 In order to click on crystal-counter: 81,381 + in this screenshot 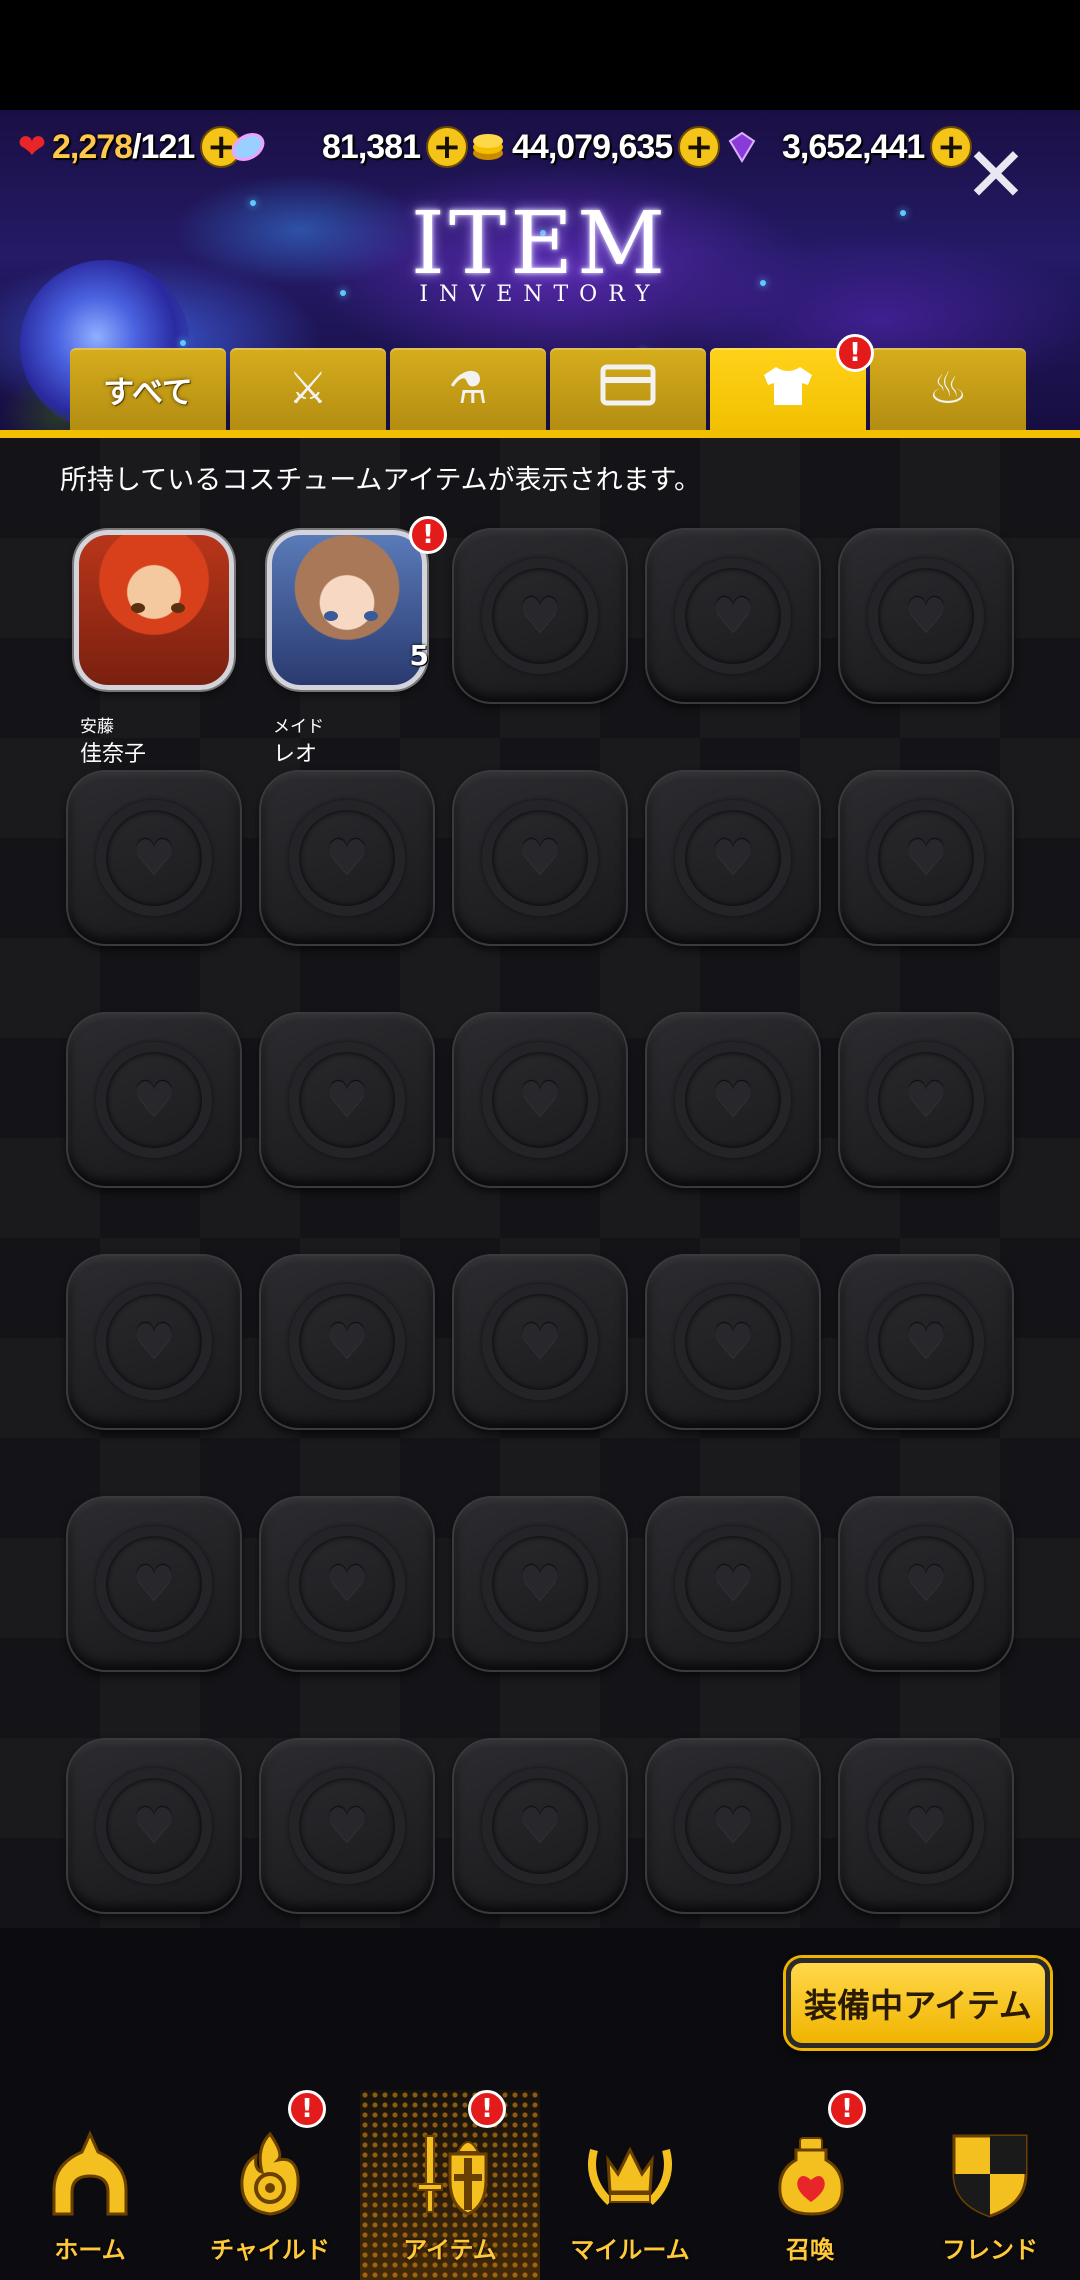, I will do `click(348, 147)`.